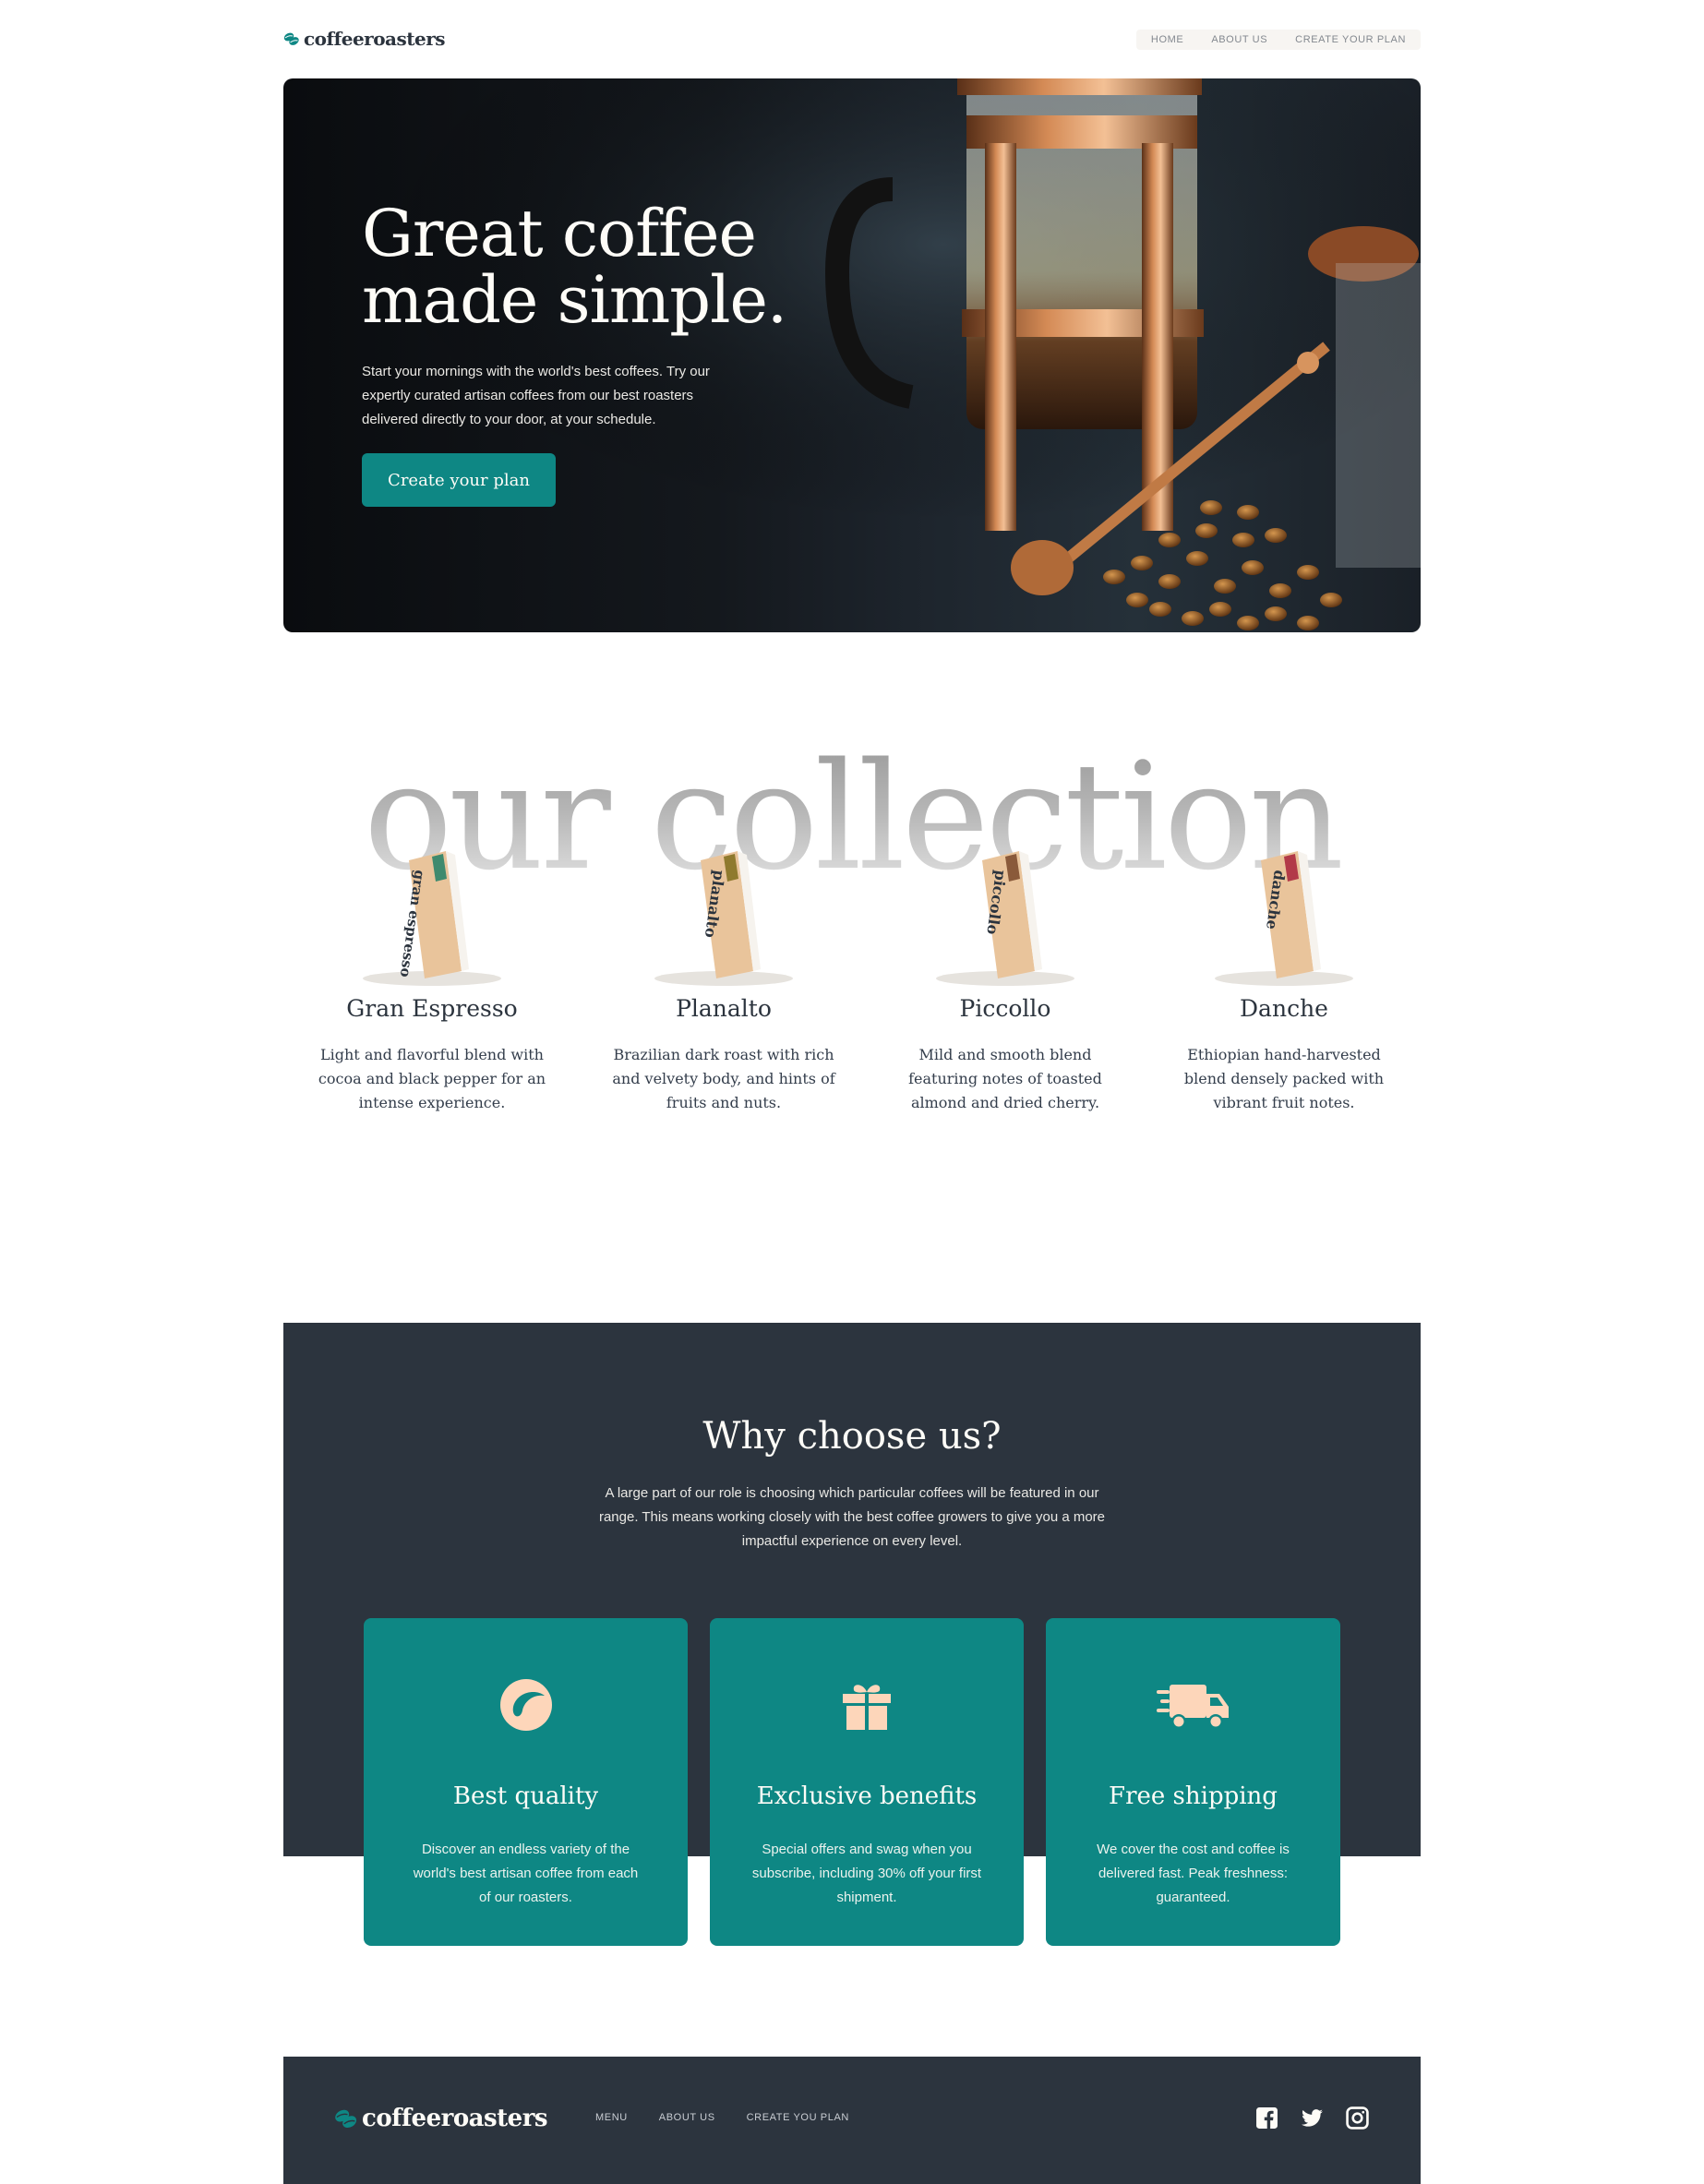 This screenshot has height=2184, width=1704. I want to click on nav-about-us: ABOUT US, so click(1239, 39).